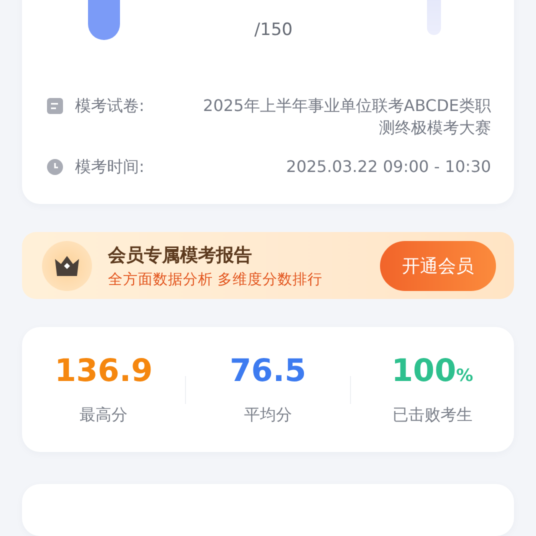 The height and width of the screenshot is (536, 536). What do you see at coordinates (432, 415) in the screenshot?
I see `stat-label: 已击败考生` at bounding box center [432, 415].